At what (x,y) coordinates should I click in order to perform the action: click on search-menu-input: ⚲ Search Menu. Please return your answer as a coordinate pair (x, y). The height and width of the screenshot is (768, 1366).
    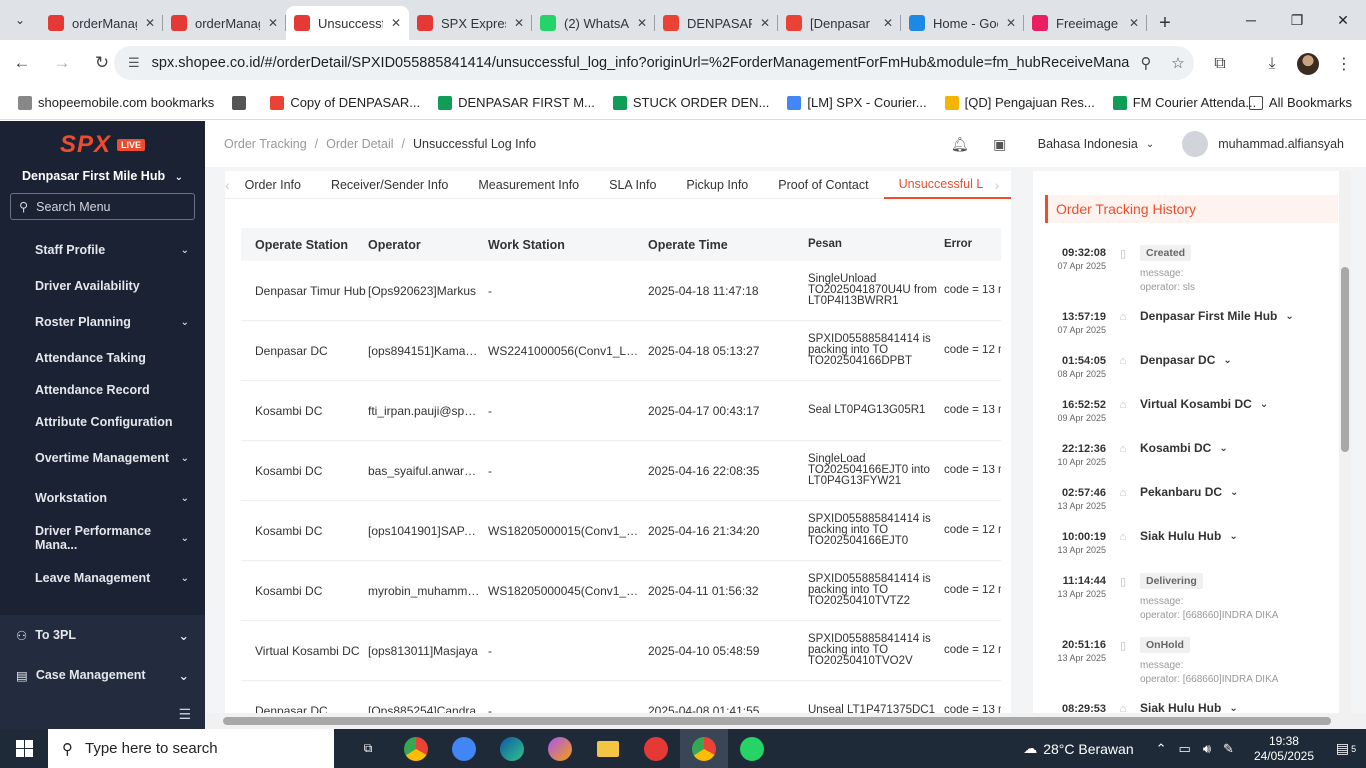
    Looking at the image, I should click on (102, 206).